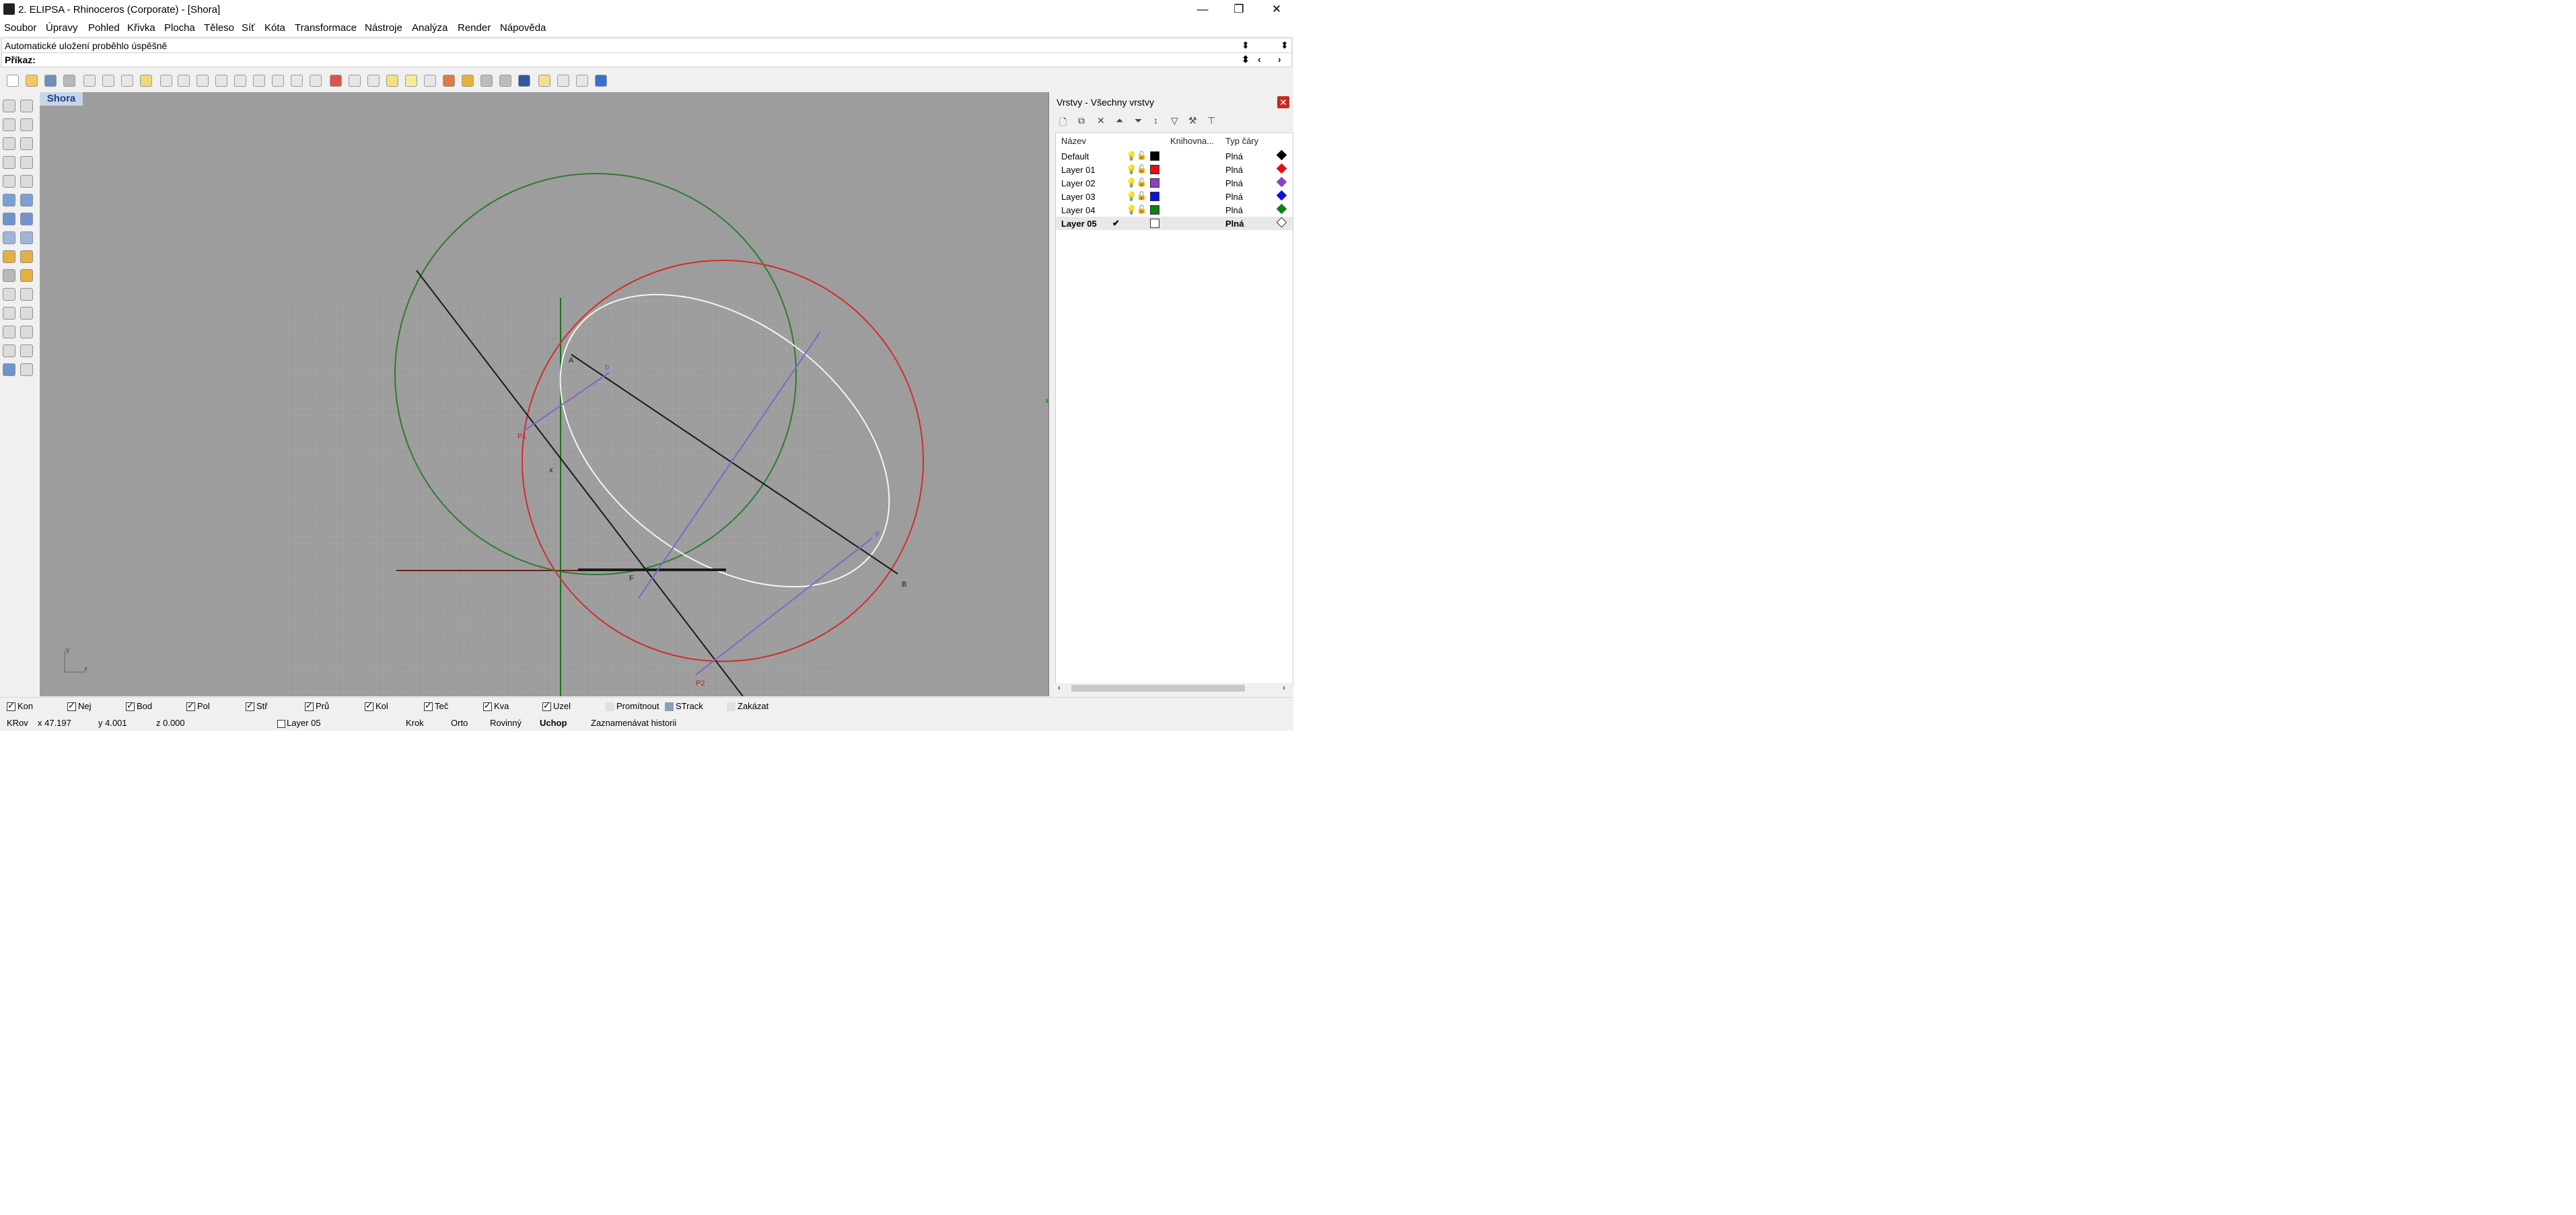 The image size is (2576, 1215). Describe the element at coordinates (632, 706) in the screenshot. I see `osnap-promitnout: Promítnout` at that location.